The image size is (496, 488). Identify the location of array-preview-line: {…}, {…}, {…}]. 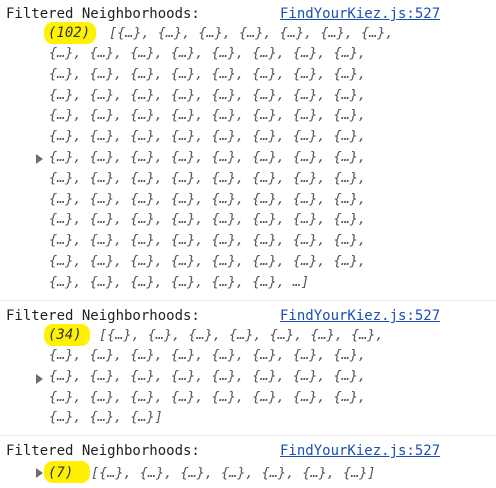
(106, 417).